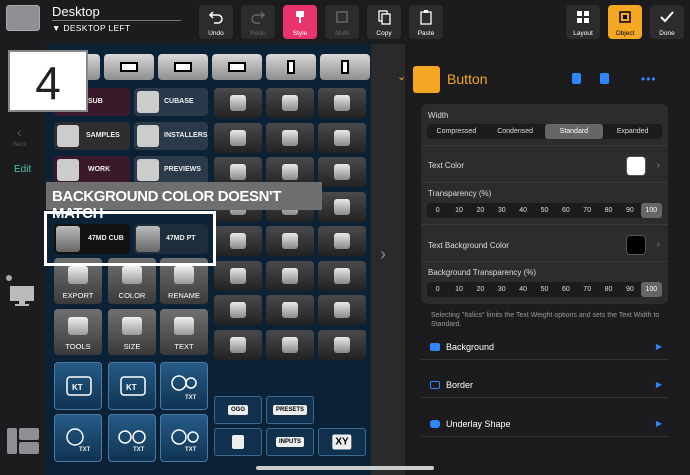 The image size is (690, 475). I want to click on txt-route-button-1: TXT, so click(184, 386).